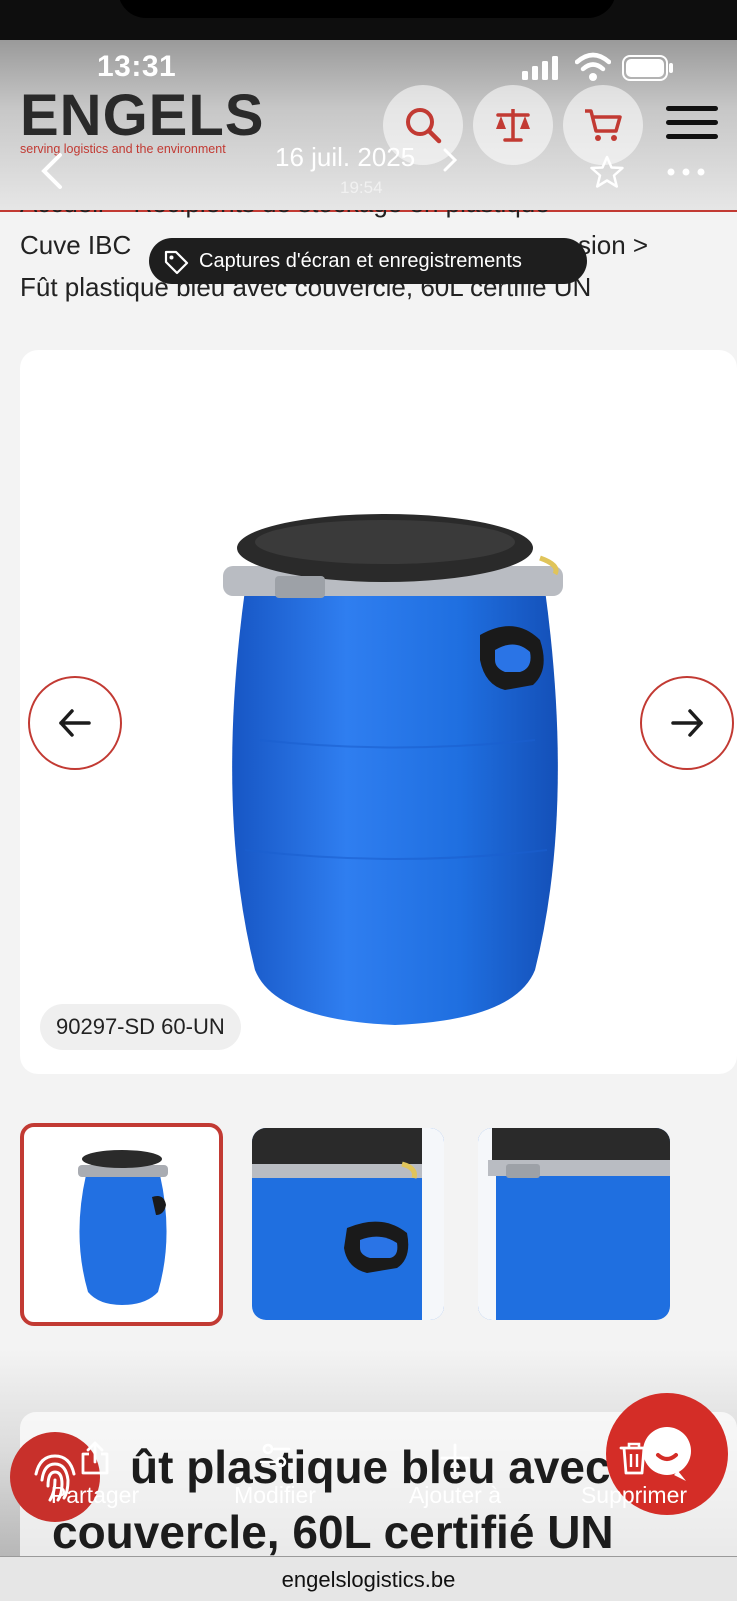  What do you see at coordinates (275, 1474) in the screenshot?
I see `edit-button: Modifier` at bounding box center [275, 1474].